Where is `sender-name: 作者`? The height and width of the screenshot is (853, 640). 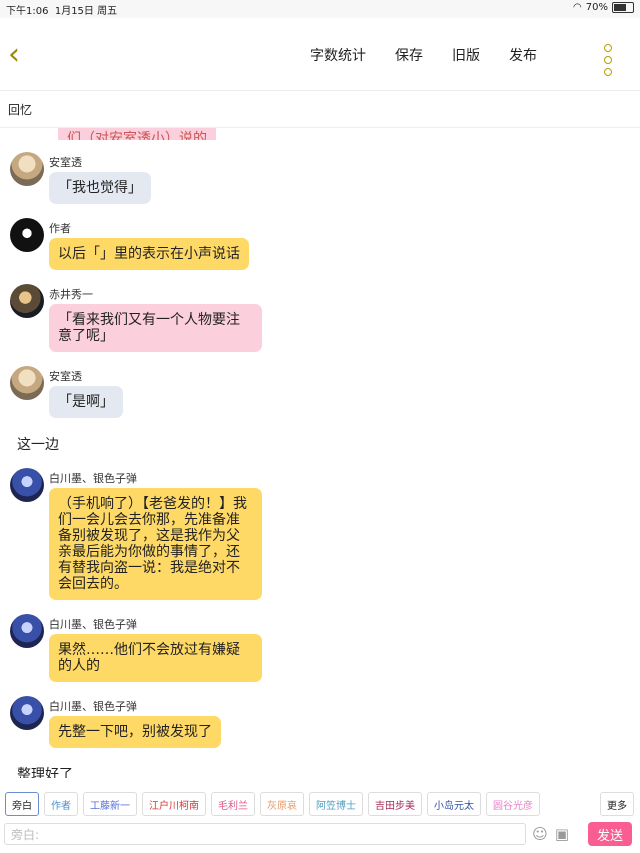
sender-name: 作者 is located at coordinates (60, 228).